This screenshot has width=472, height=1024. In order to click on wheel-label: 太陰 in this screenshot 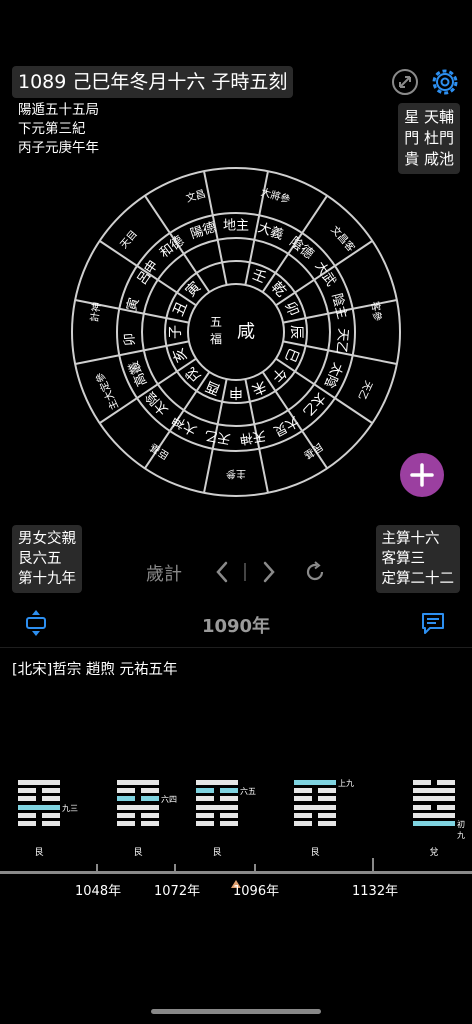, I will do `click(157, 402)`.